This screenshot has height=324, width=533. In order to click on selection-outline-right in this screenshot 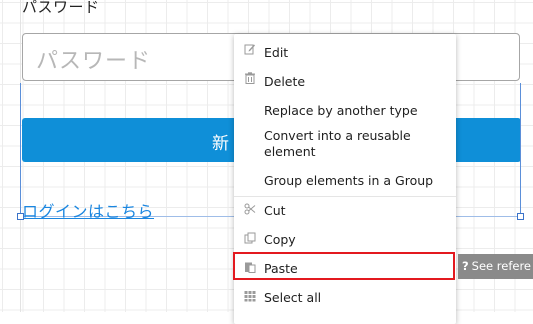, I will do `click(520, 150)`.